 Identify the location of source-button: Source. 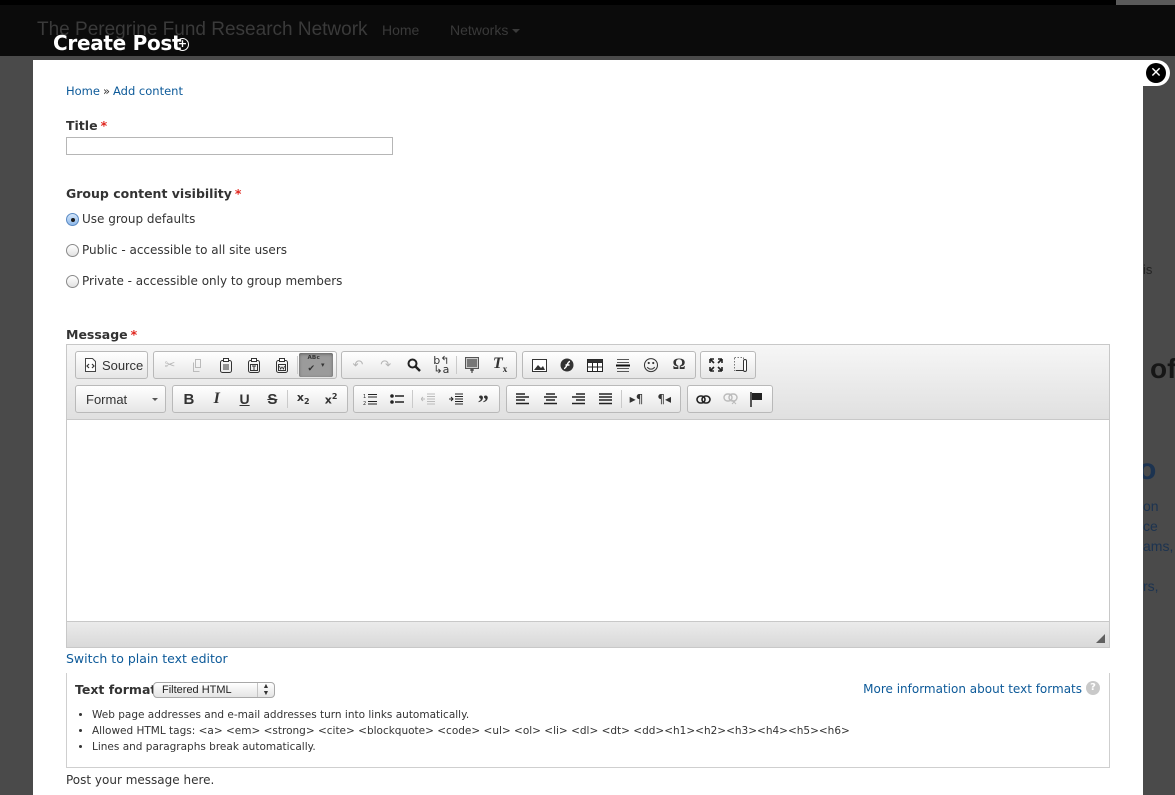
(113, 365).